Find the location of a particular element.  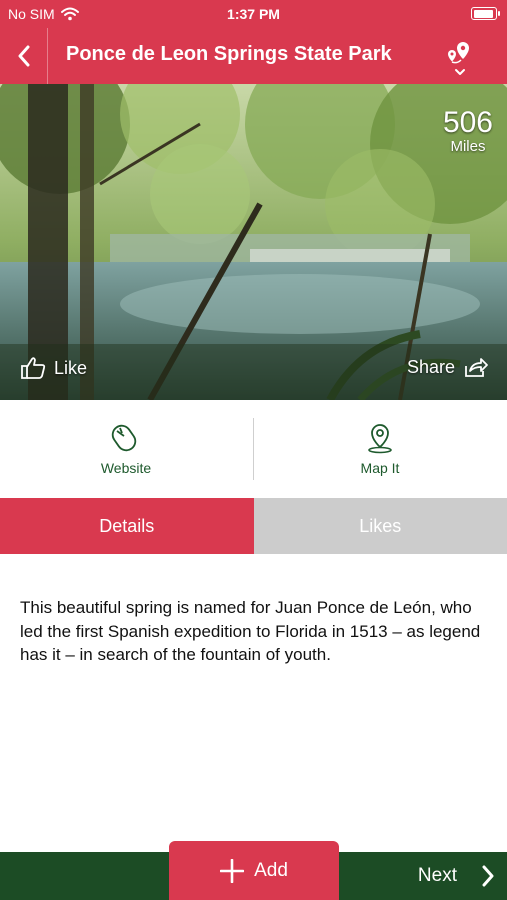

tab-bar: Details Likes is located at coordinates (253, 526).